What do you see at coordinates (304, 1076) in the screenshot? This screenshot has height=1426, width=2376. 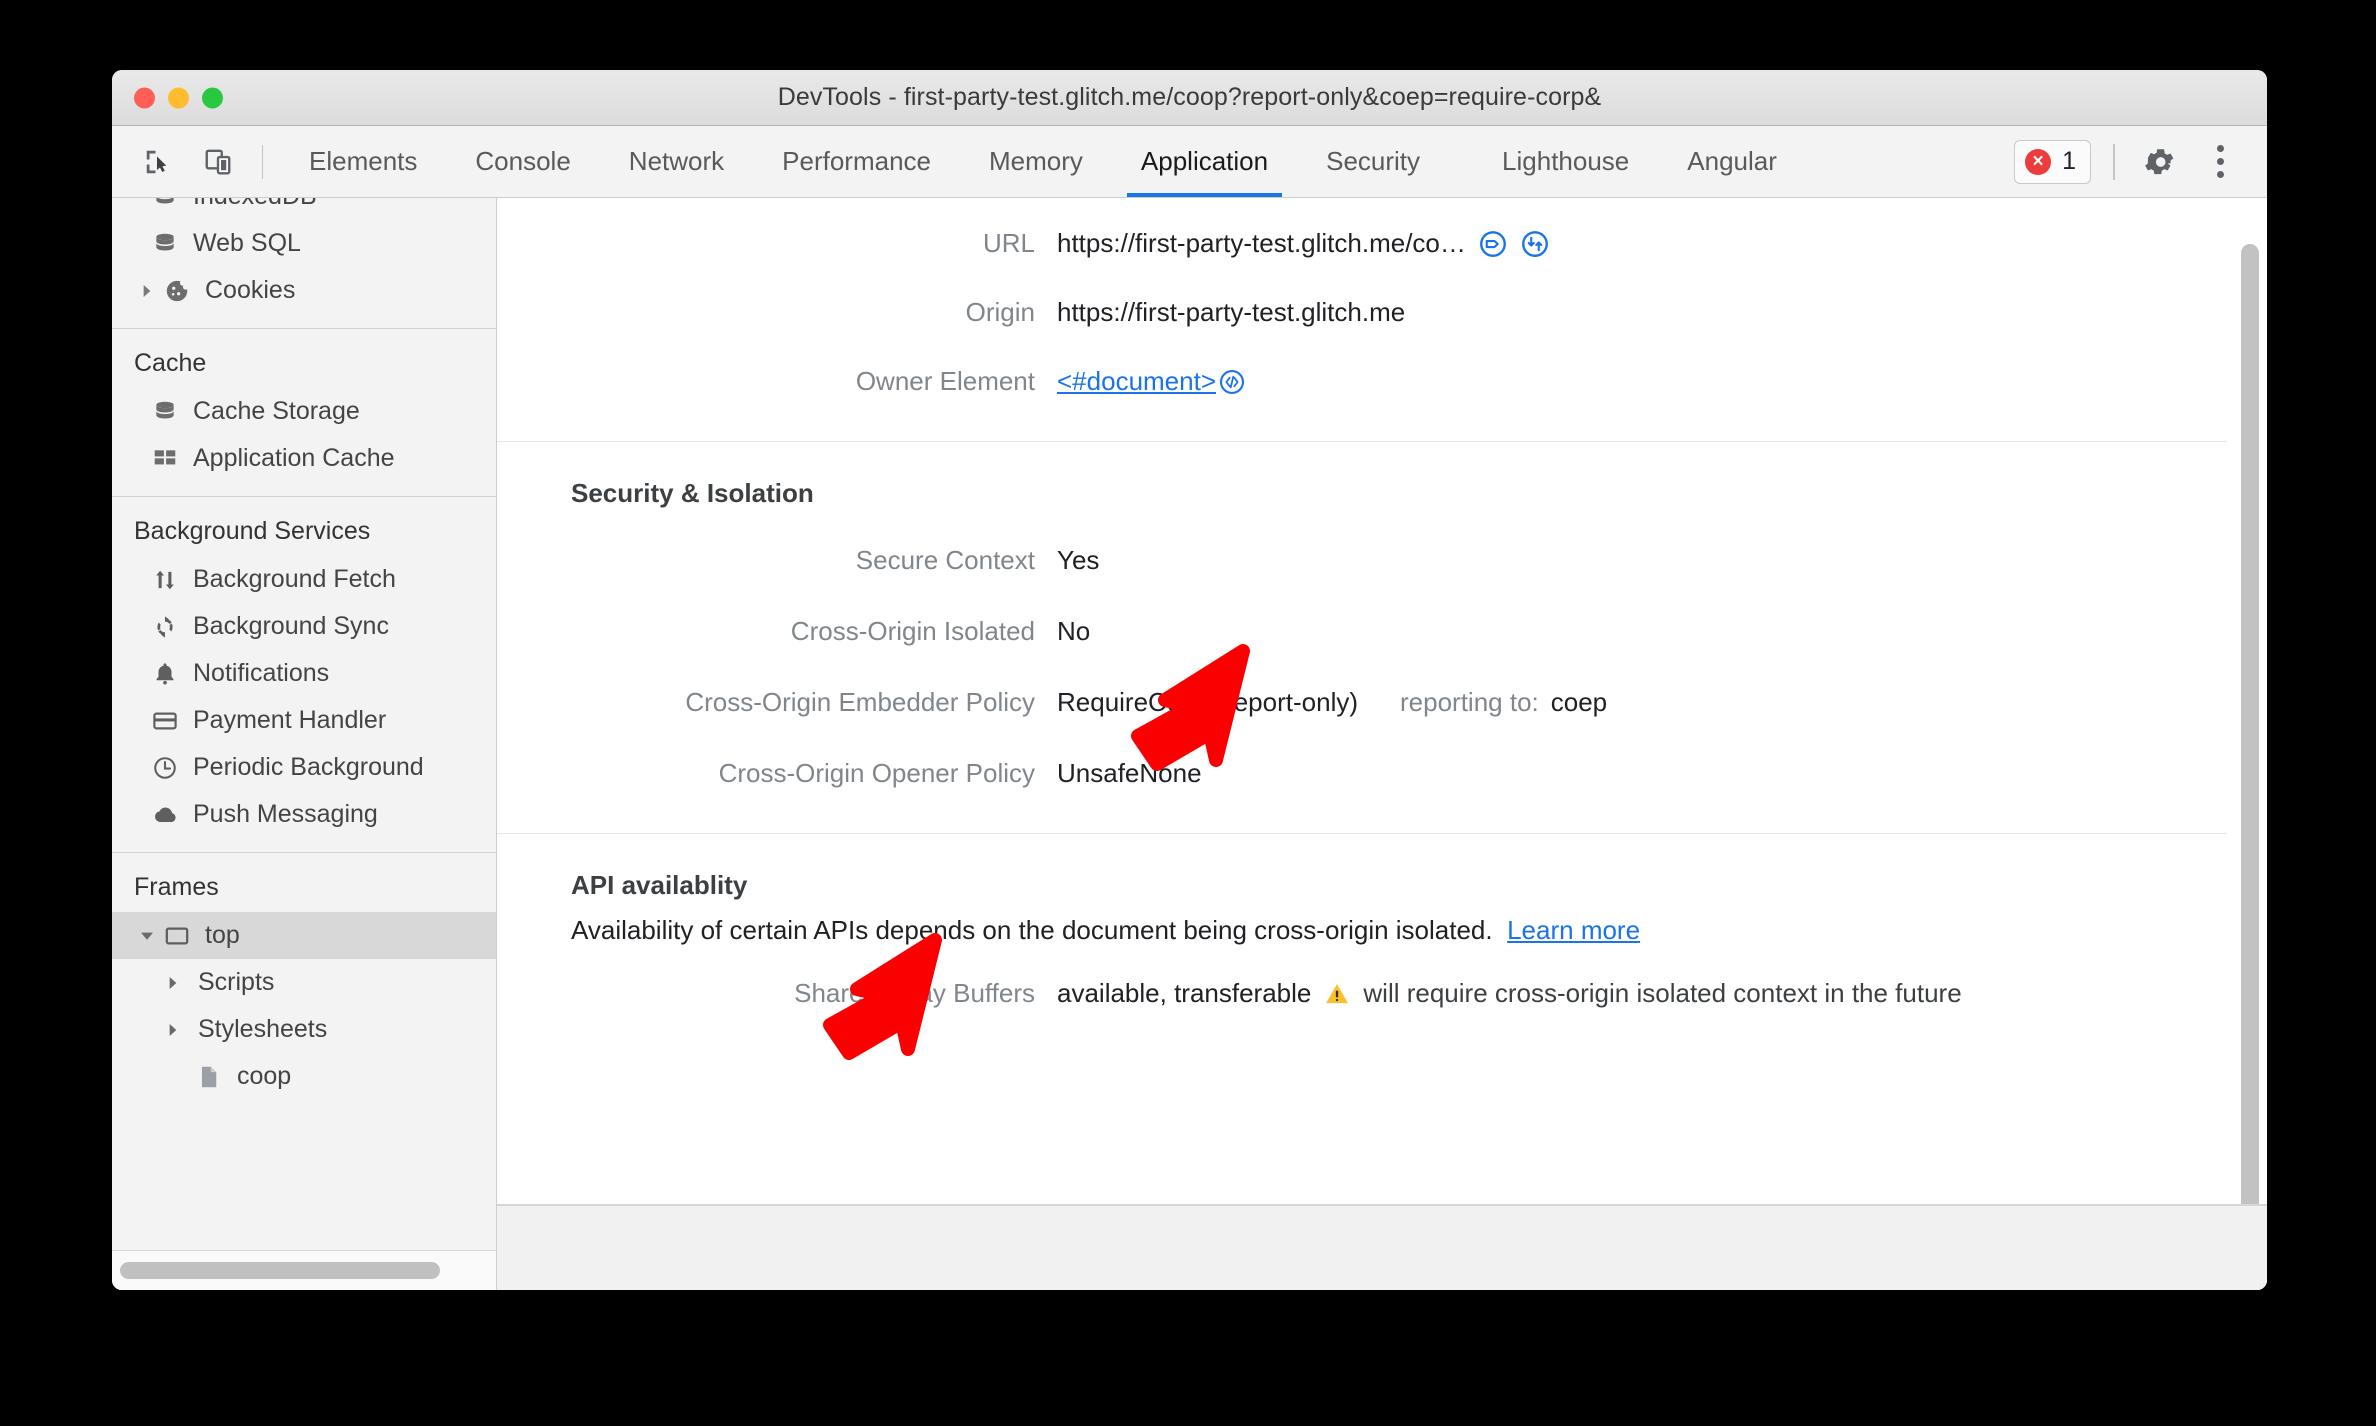 I see `sidebar-item-coop: coop` at bounding box center [304, 1076].